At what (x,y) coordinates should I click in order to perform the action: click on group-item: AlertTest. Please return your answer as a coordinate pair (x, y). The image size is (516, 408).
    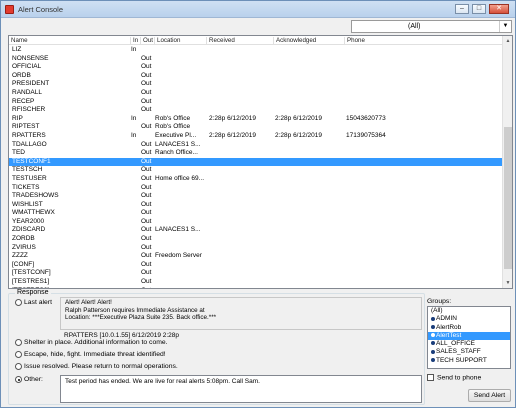
    Looking at the image, I should click on (469, 336).